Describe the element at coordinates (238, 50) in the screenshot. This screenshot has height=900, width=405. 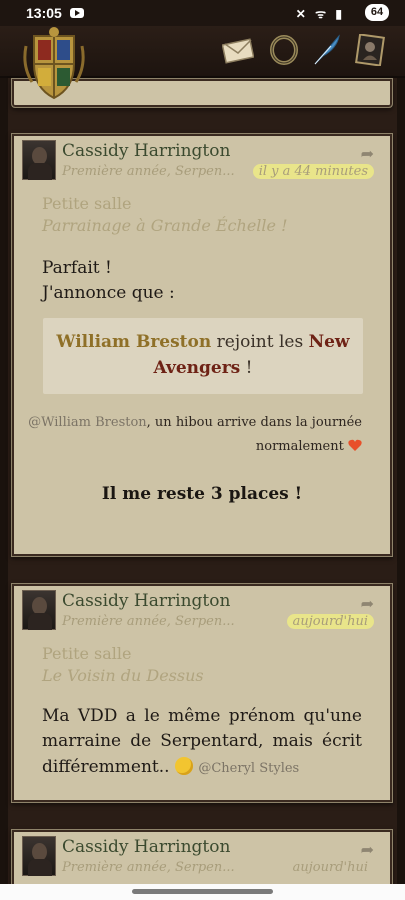
I see `envelope-icon` at that location.